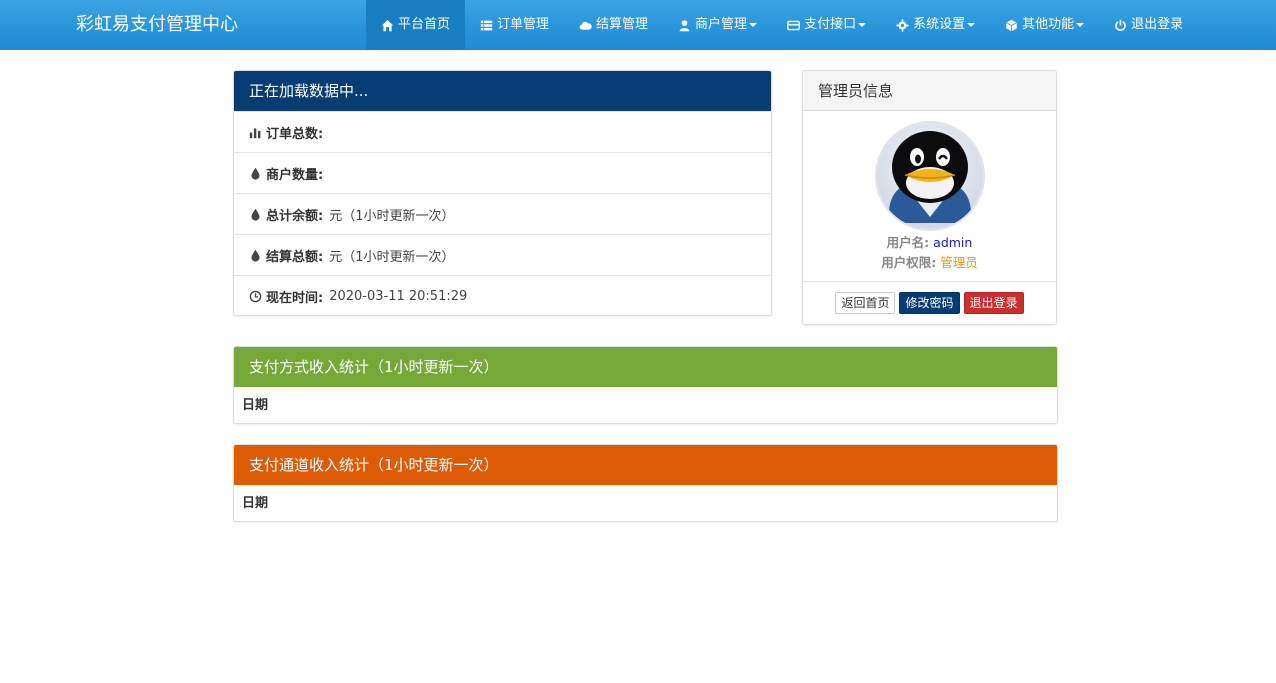 The width and height of the screenshot is (1276, 683). What do you see at coordinates (502, 254) in the screenshot?
I see `stat-row-settlement-total: 结算总额: 元（1小时更新一次）` at bounding box center [502, 254].